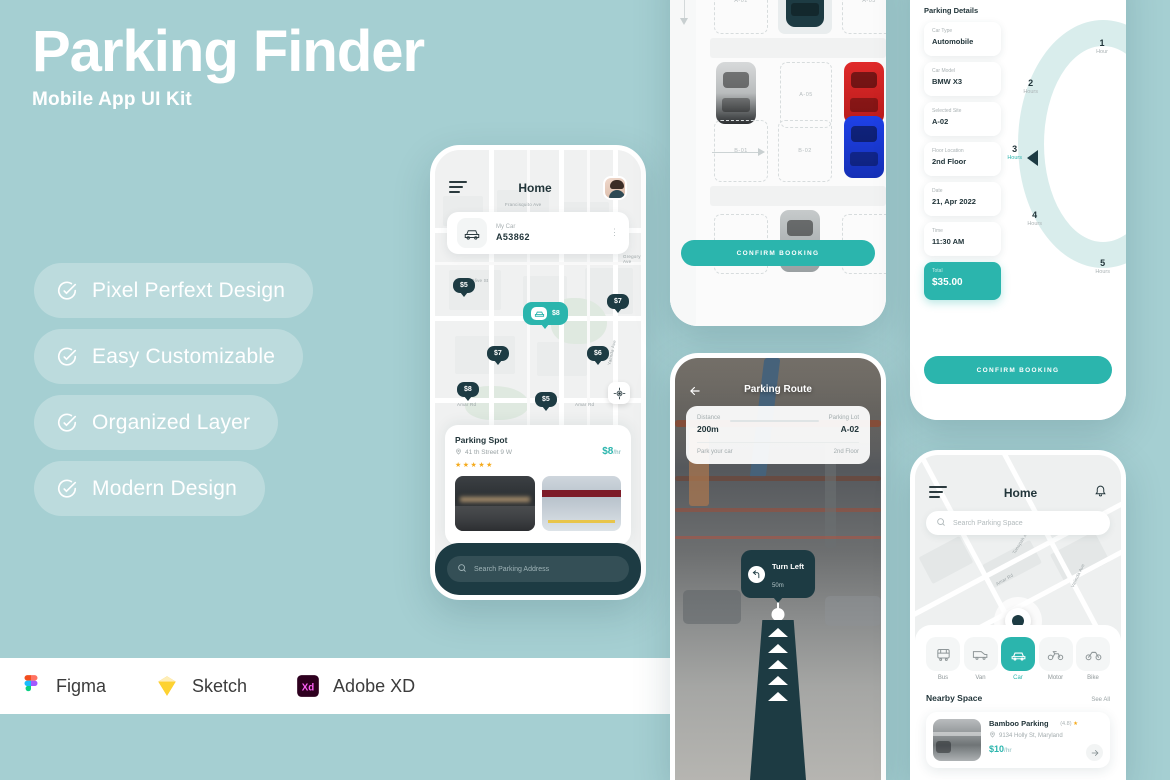 The image size is (1170, 780). I want to click on listing-name: Bamboo Parking, so click(1019, 723).